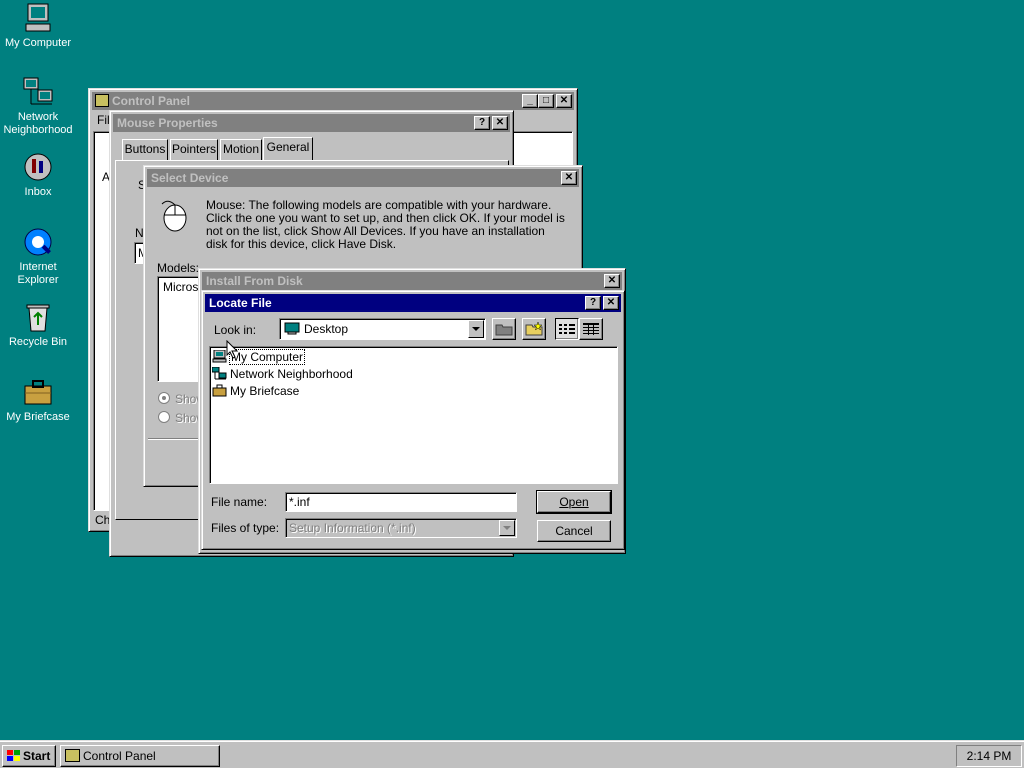 The width and height of the screenshot is (1024, 768). I want to click on locate-file-title-buttons: ? ✕, so click(602, 303).